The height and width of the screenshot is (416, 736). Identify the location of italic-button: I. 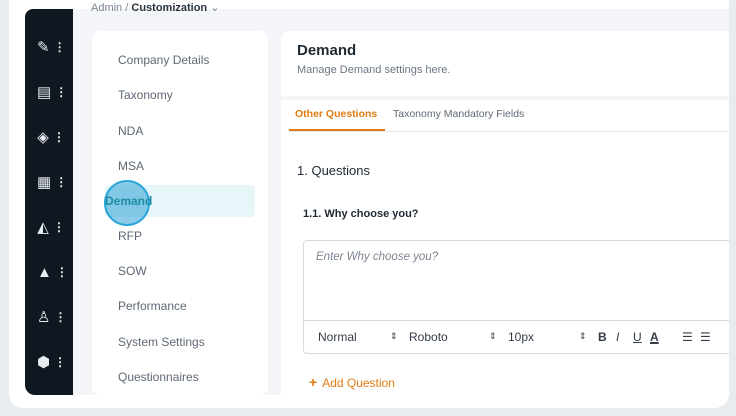
(617, 337).